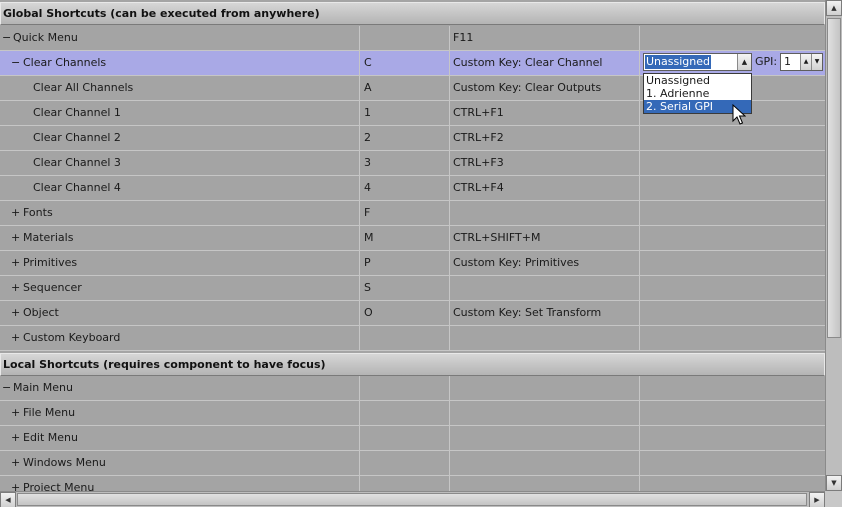  I want to click on shortcut-row: + Project Menu, so click(412, 483).